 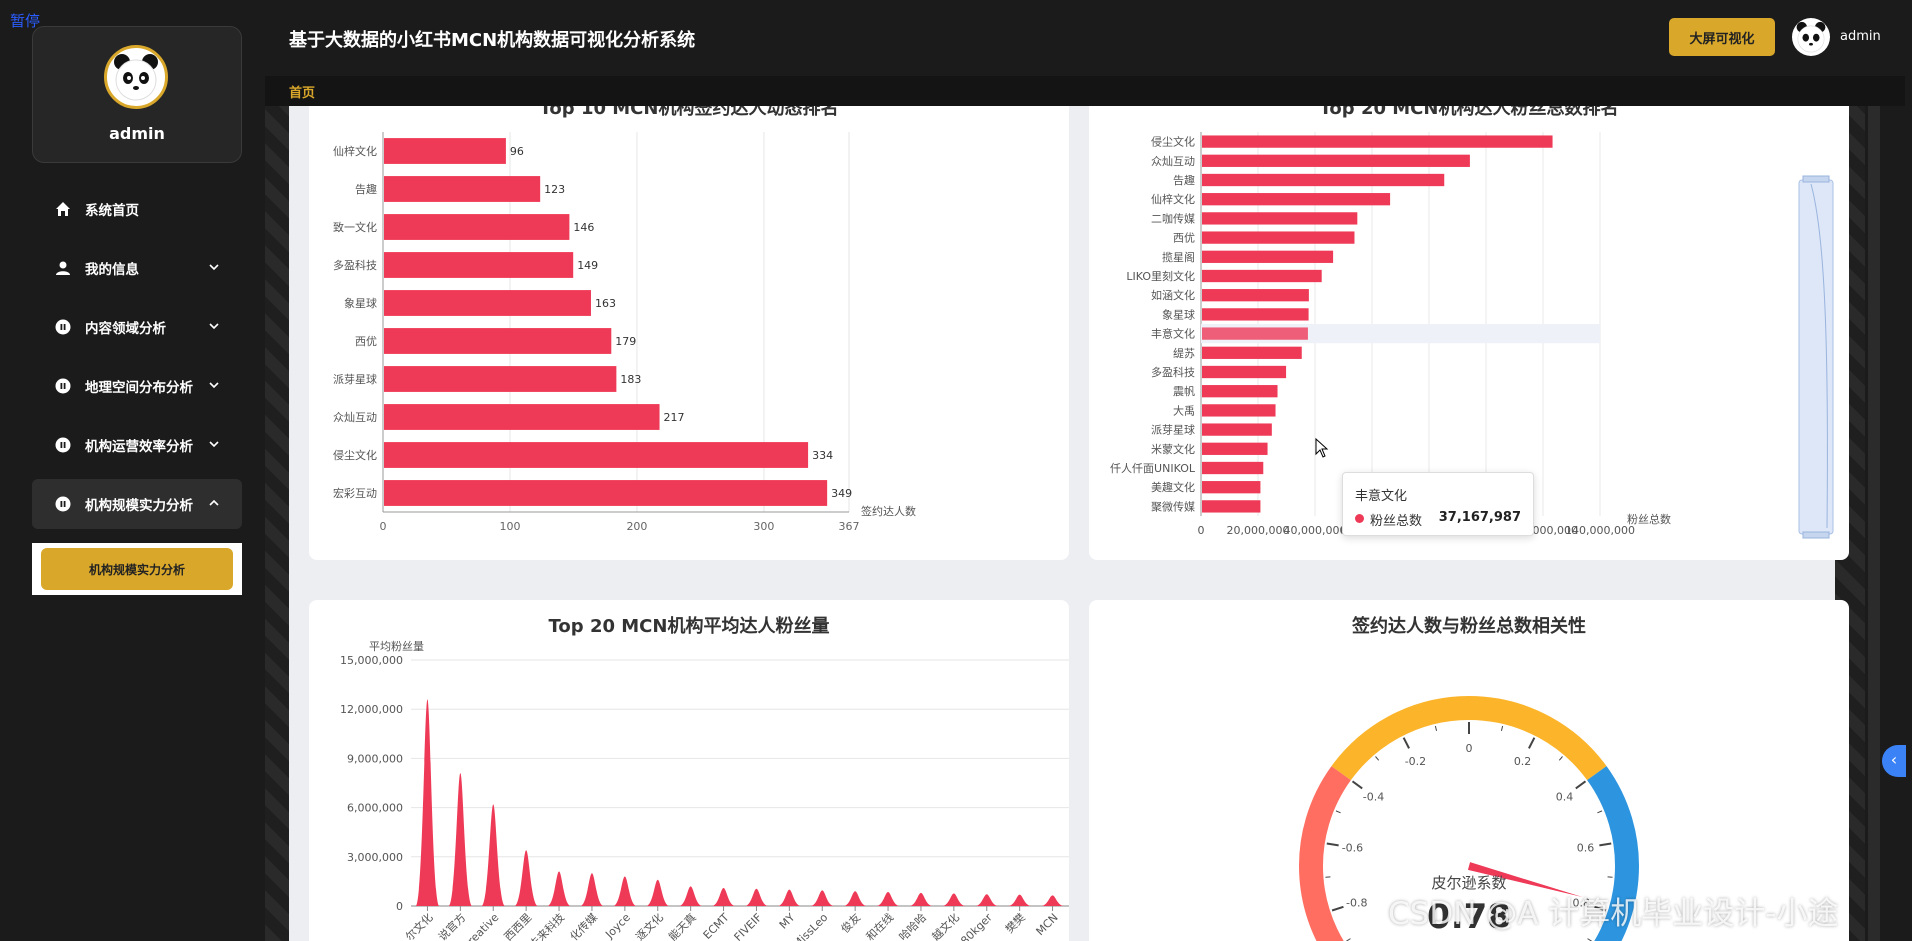 What do you see at coordinates (1811, 37) in the screenshot?
I see `header-avatar` at bounding box center [1811, 37].